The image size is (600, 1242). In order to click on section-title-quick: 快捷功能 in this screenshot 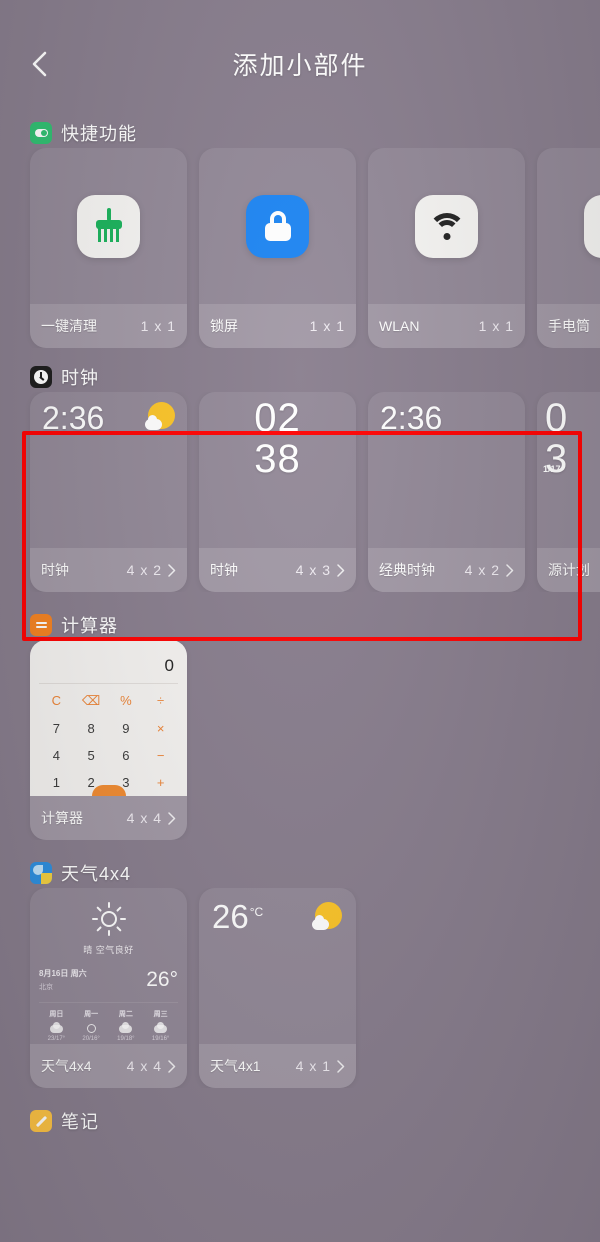, I will do `click(99, 134)`.